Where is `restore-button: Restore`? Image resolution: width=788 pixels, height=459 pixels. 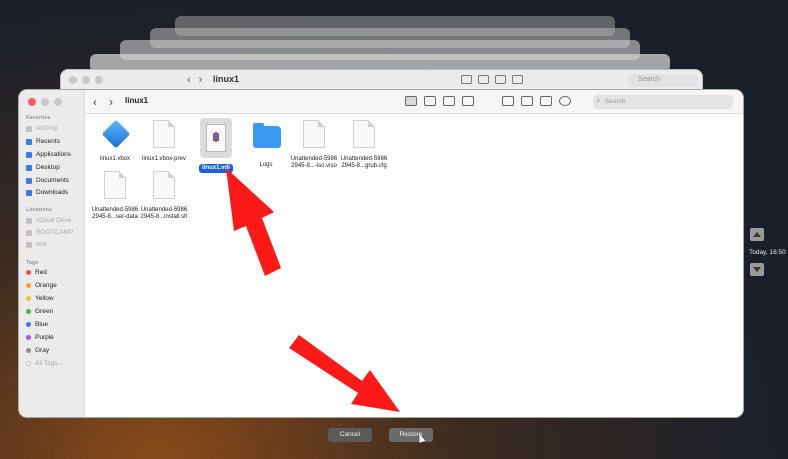
restore-button: Restore is located at coordinates (411, 435).